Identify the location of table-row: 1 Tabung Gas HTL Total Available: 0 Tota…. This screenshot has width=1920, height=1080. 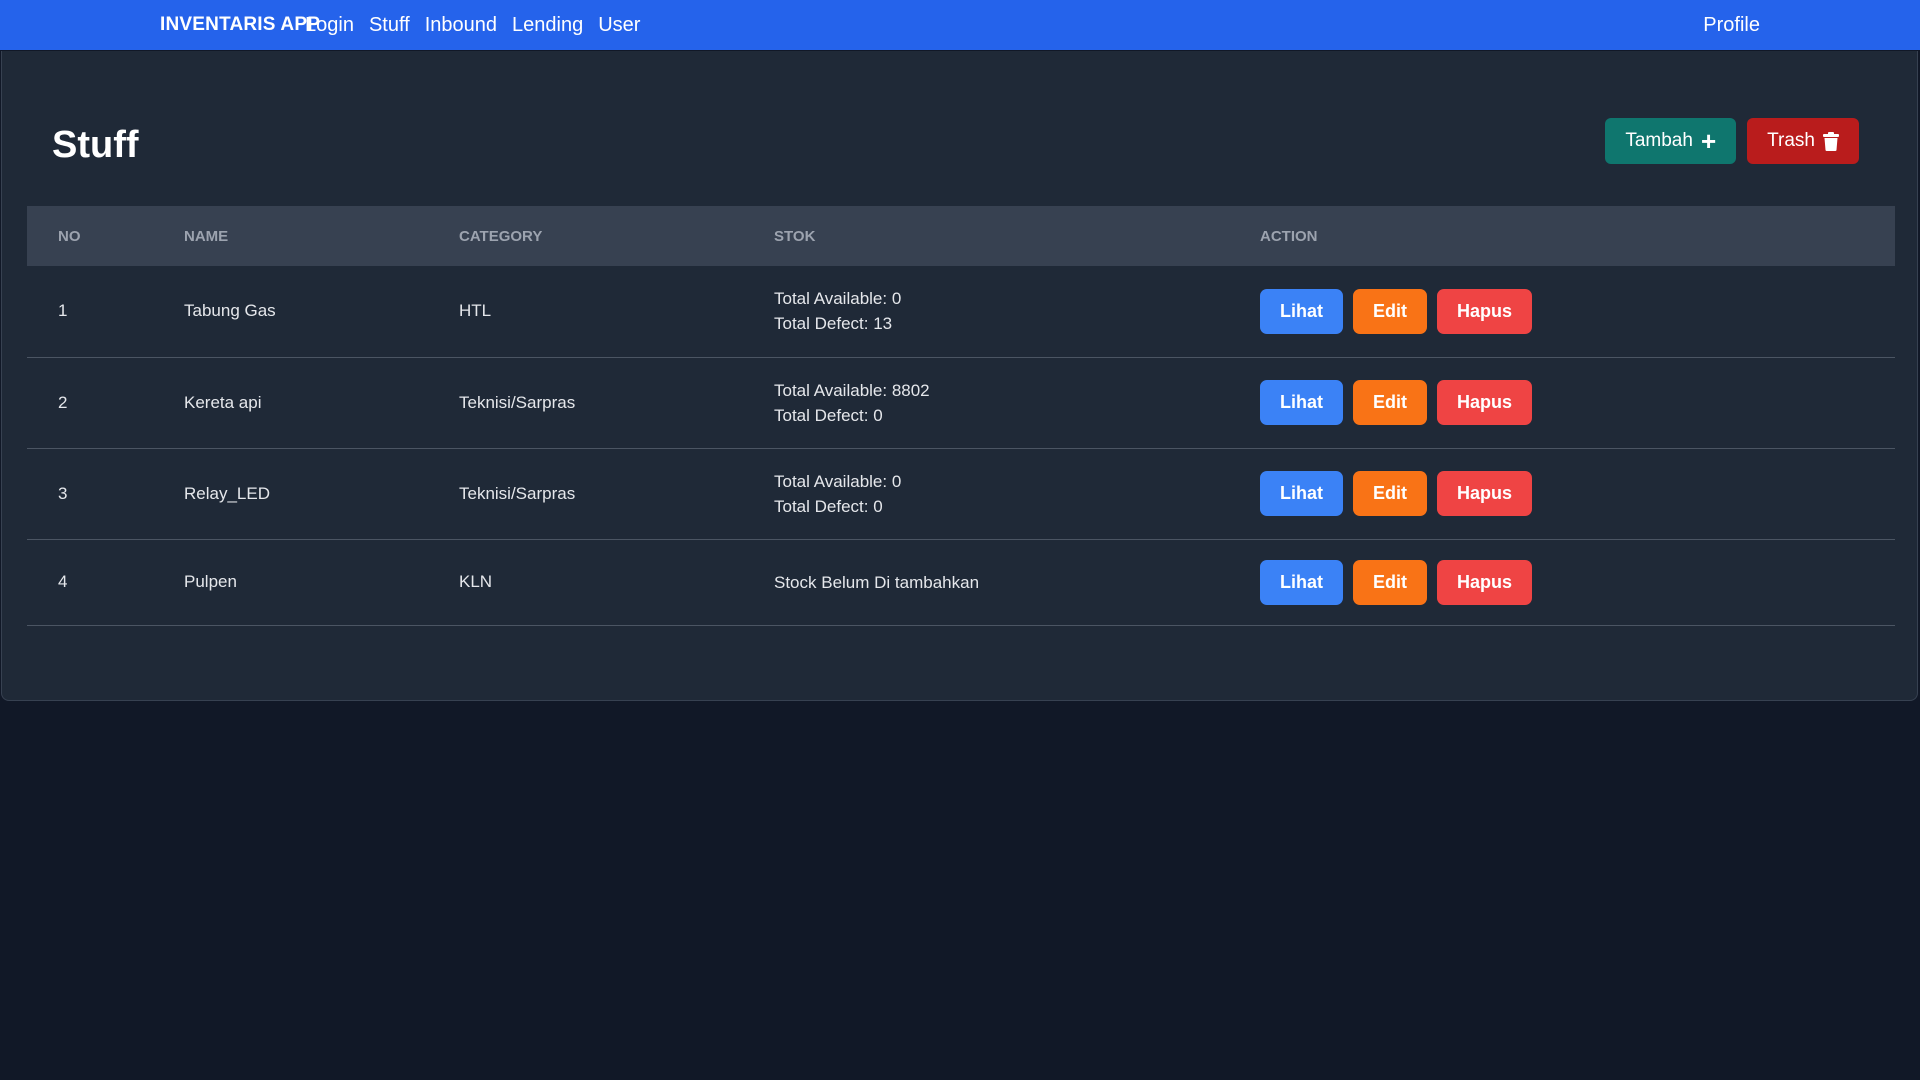
(961, 311).